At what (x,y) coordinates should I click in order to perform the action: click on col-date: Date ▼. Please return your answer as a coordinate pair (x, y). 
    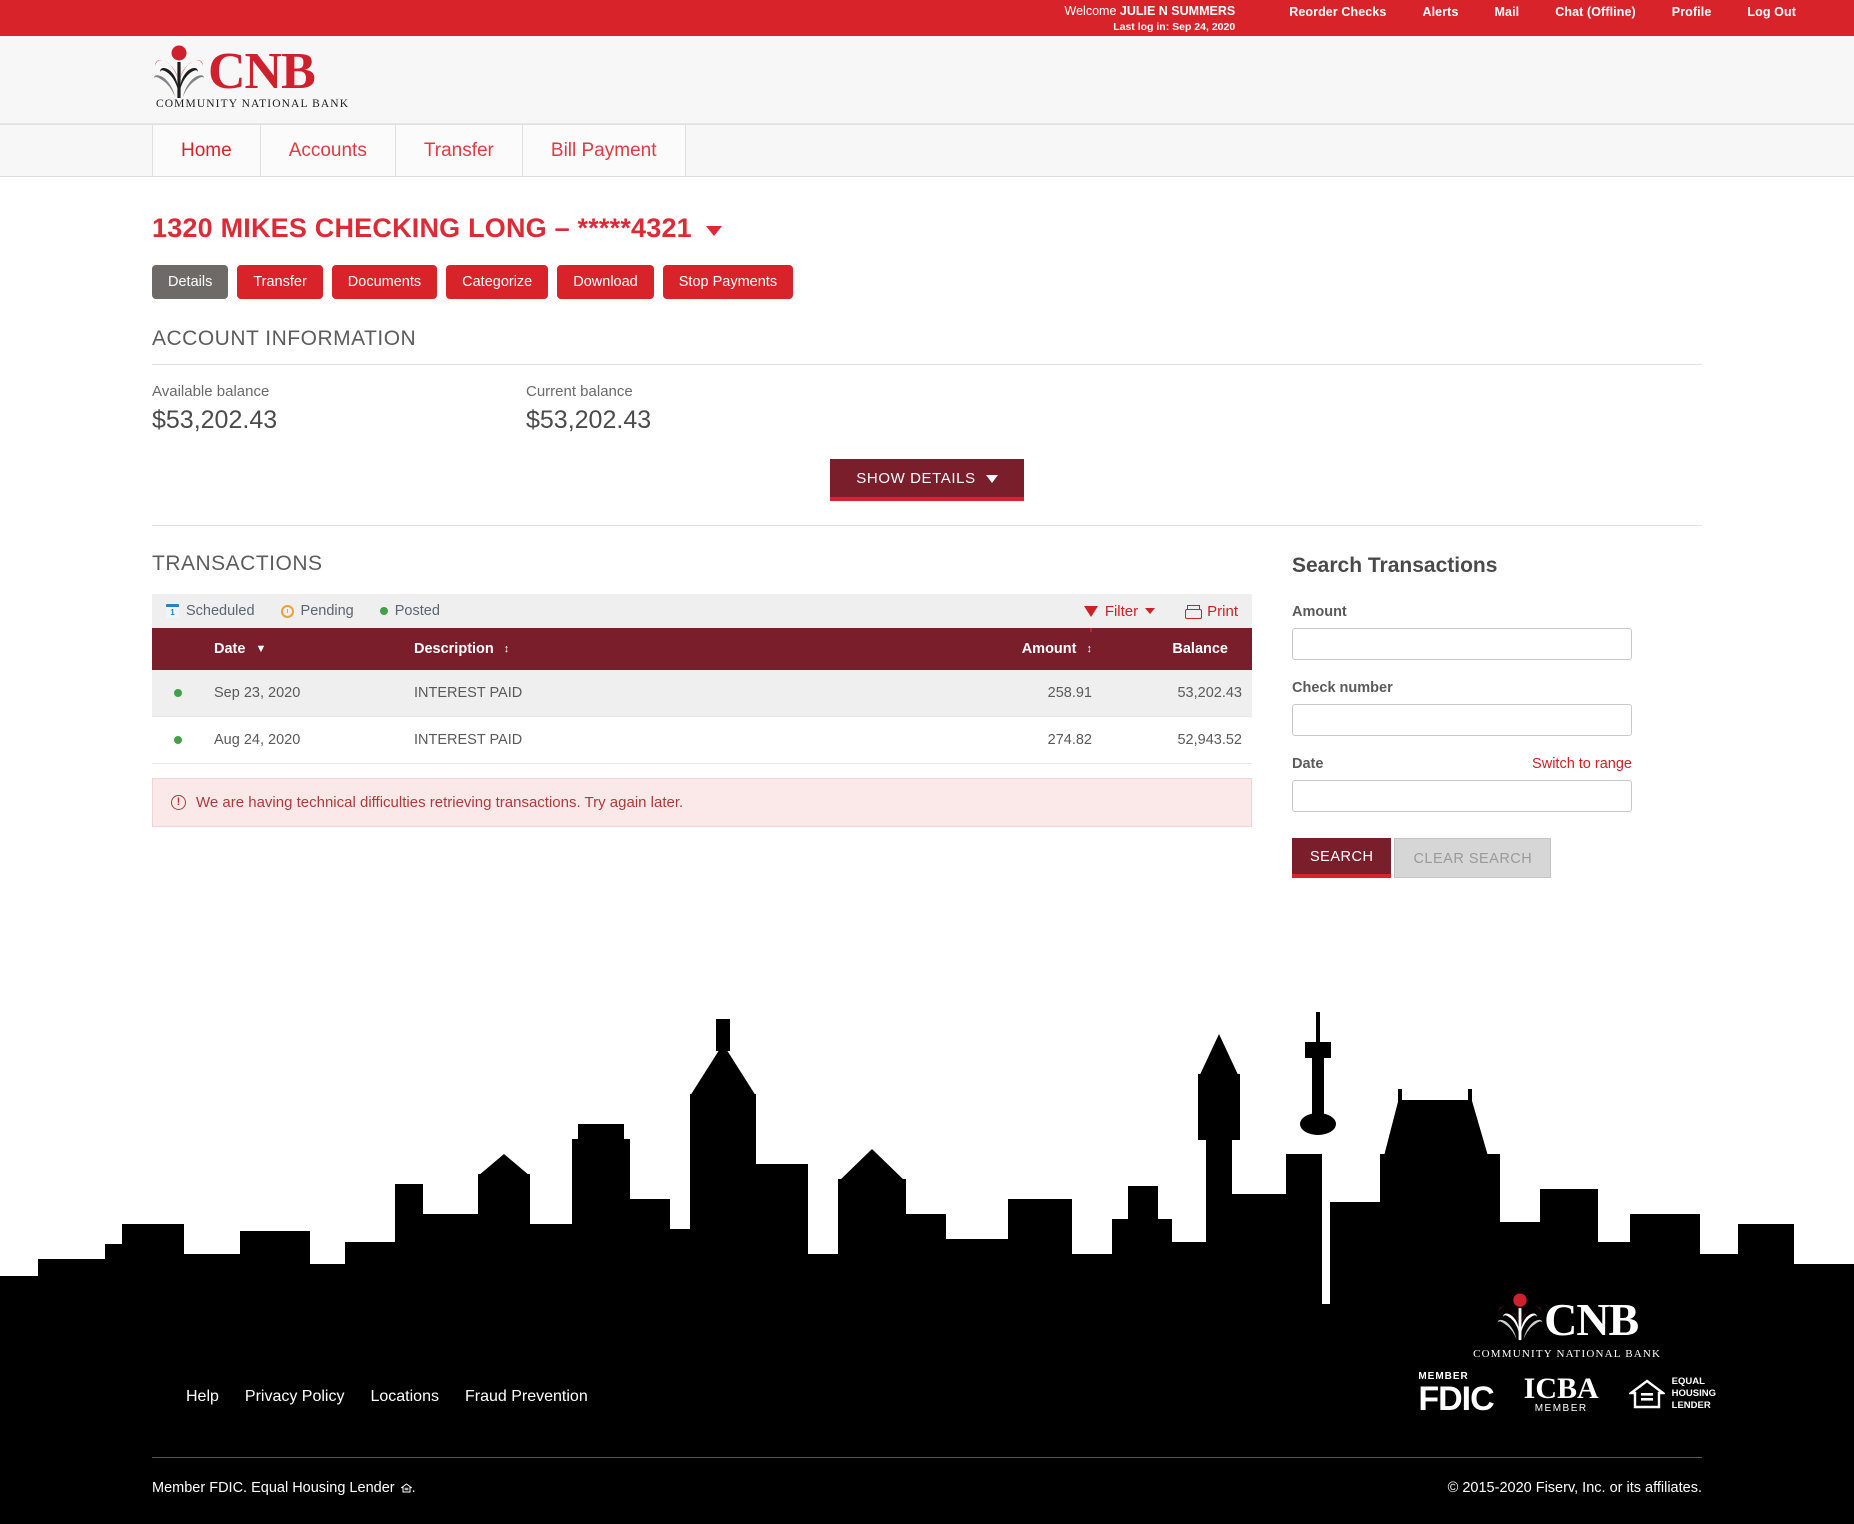
    Looking at the image, I should click on (304, 649).